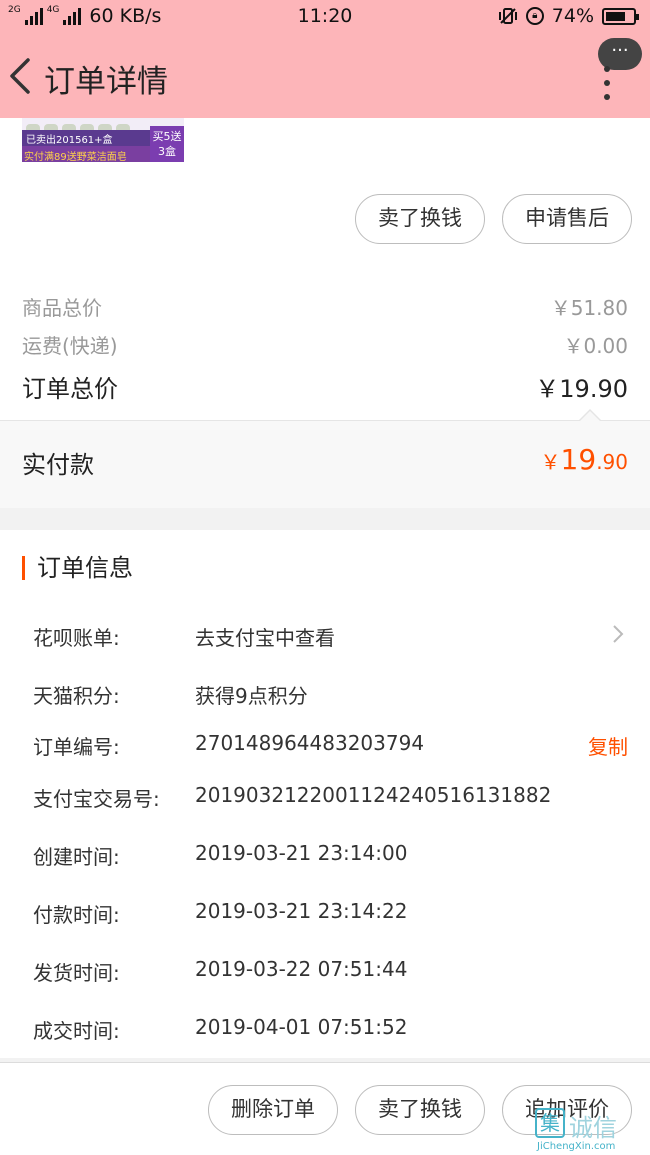 The image size is (650, 1155). What do you see at coordinates (612, 462) in the screenshot?
I see `paid-decimal: .90` at bounding box center [612, 462].